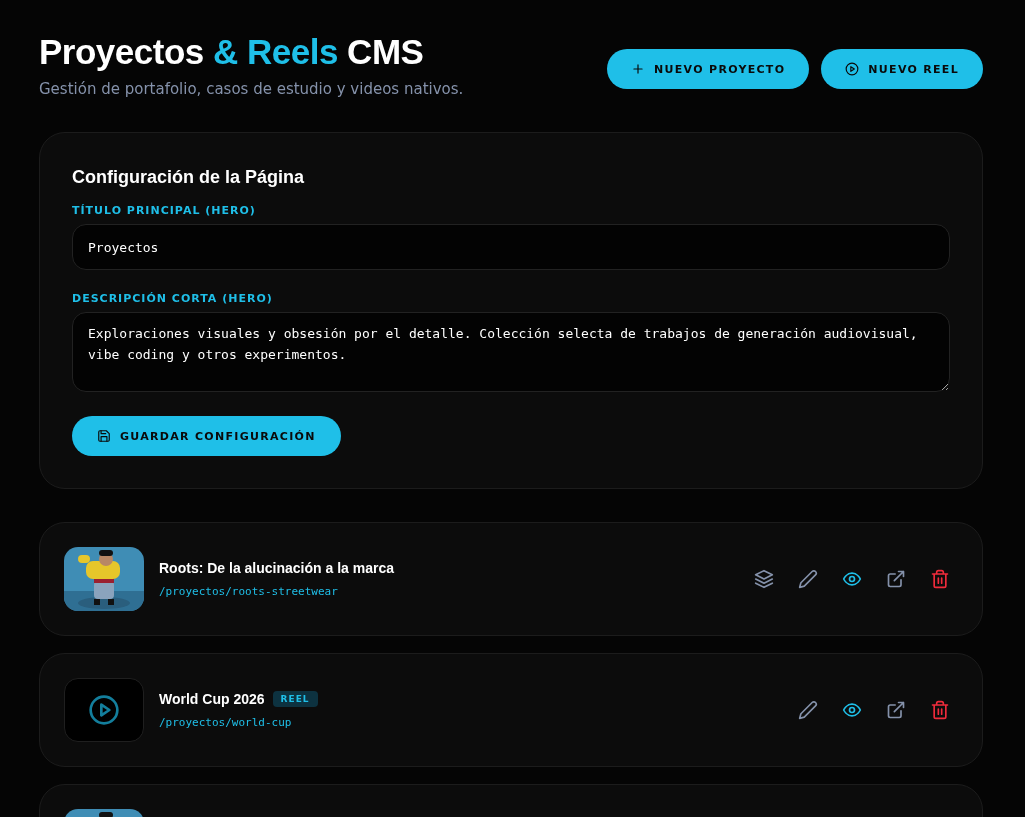 This screenshot has height=817, width=1025. What do you see at coordinates (511, 247) in the screenshot?
I see `input-field: Proyectos` at bounding box center [511, 247].